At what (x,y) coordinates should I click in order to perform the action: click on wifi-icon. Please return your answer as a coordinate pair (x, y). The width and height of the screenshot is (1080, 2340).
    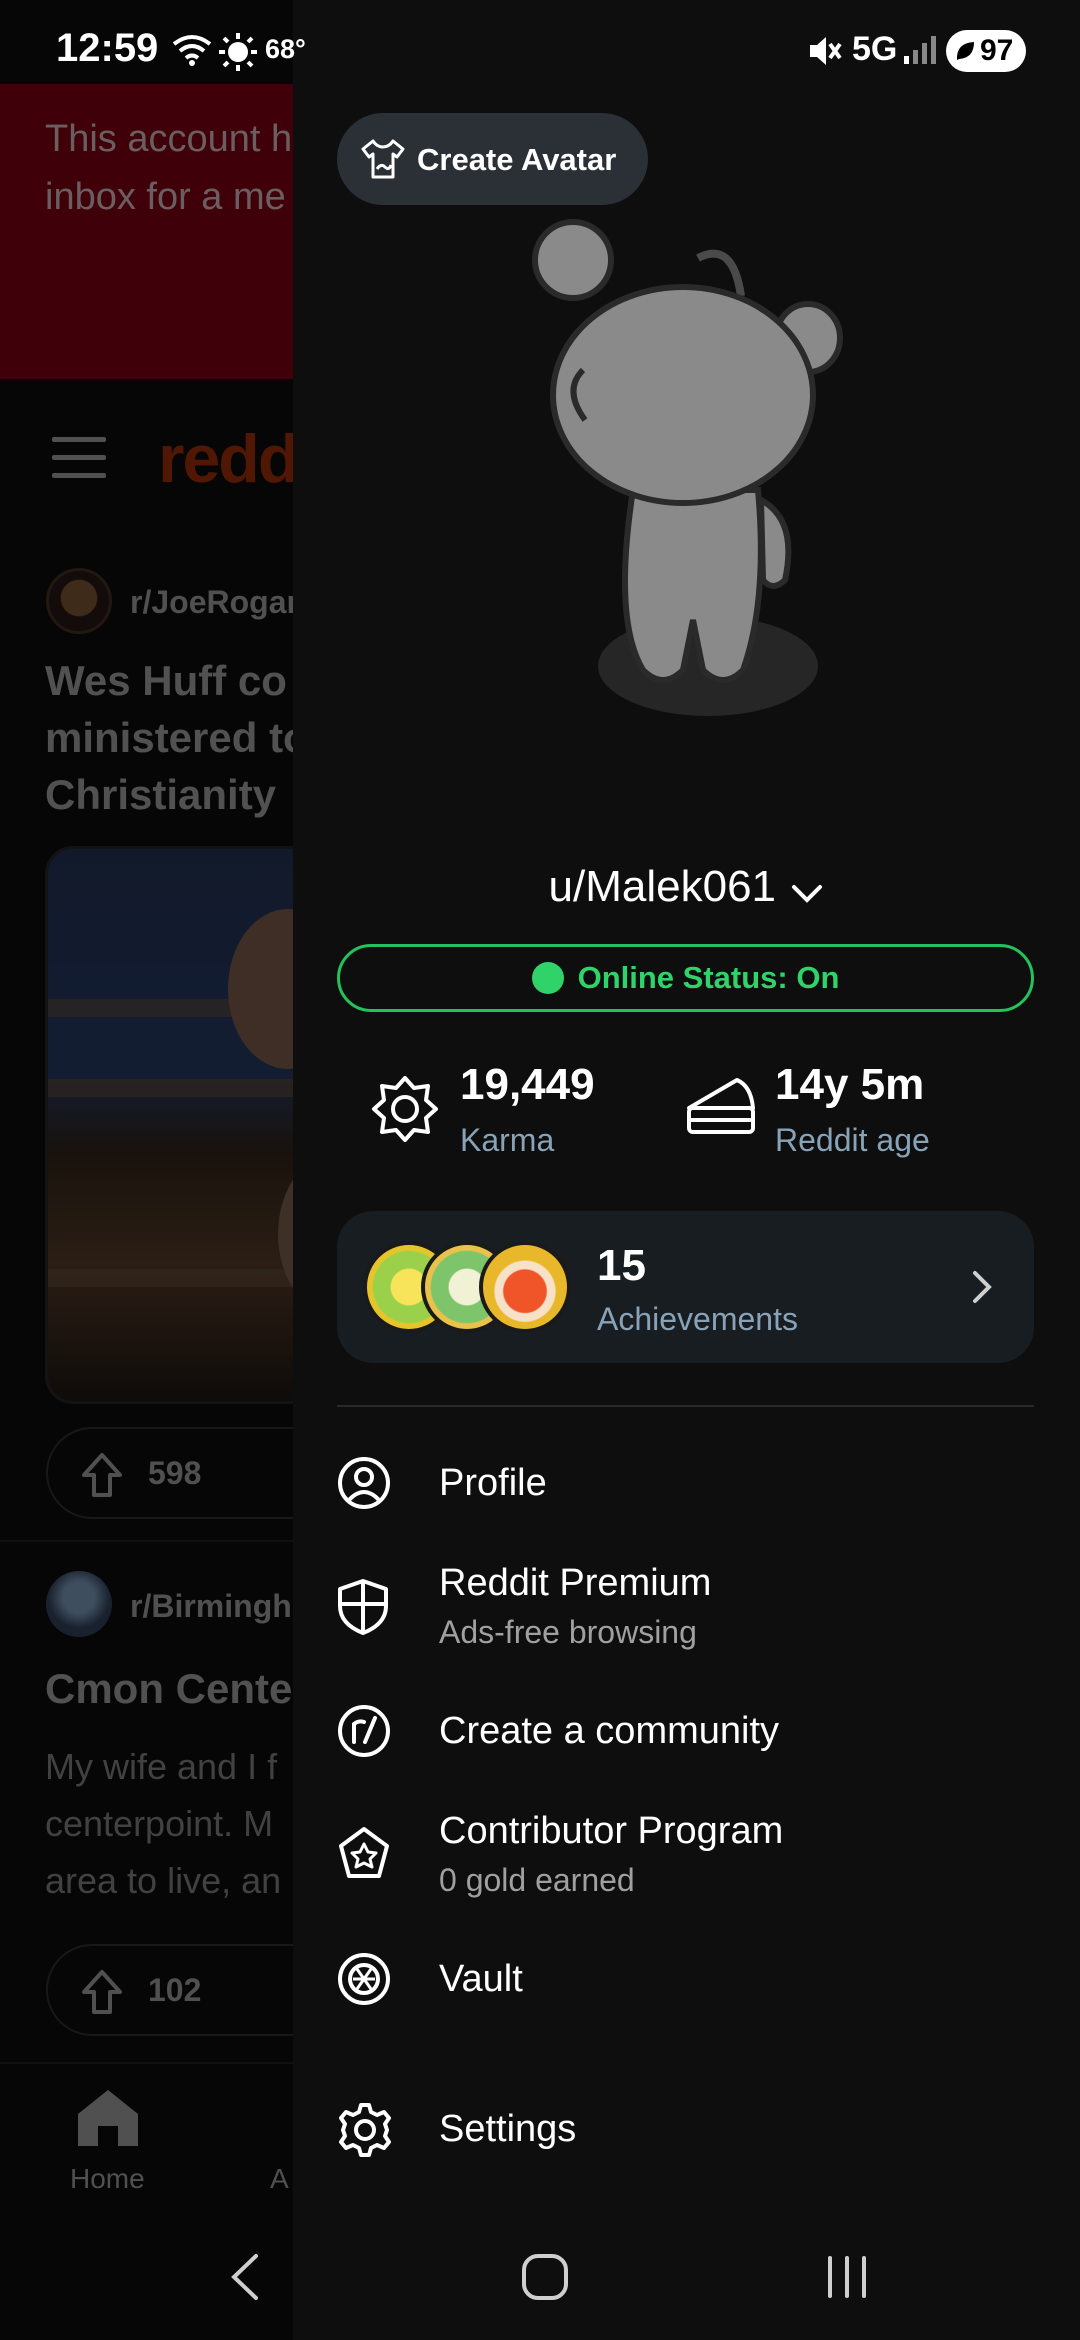
    Looking at the image, I should click on (192, 50).